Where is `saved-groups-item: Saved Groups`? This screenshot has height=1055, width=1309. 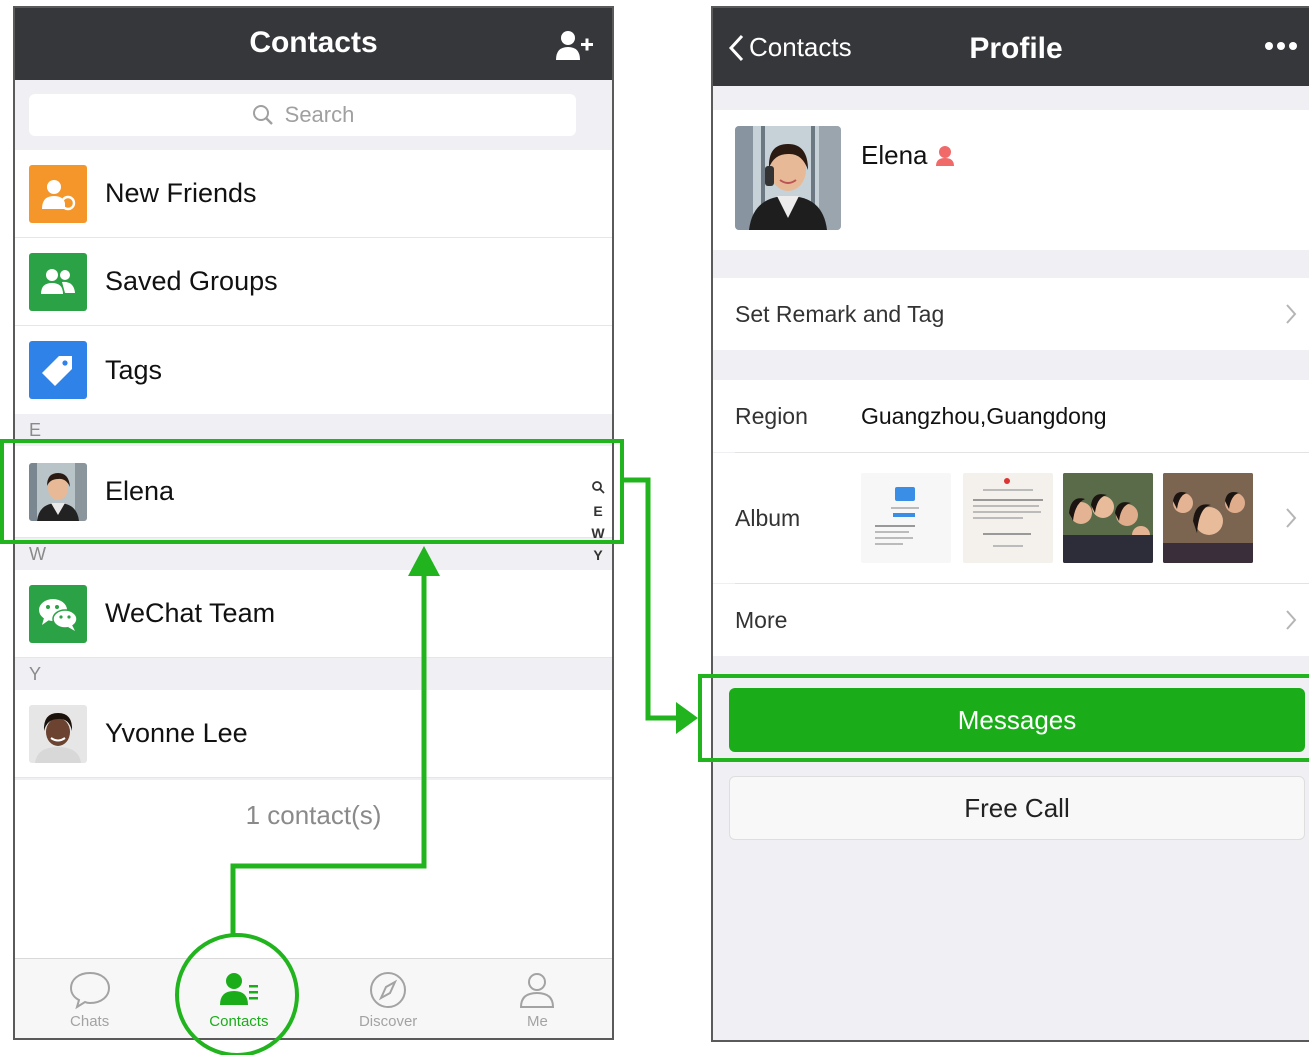
saved-groups-item: Saved Groups is located at coordinates (313, 282).